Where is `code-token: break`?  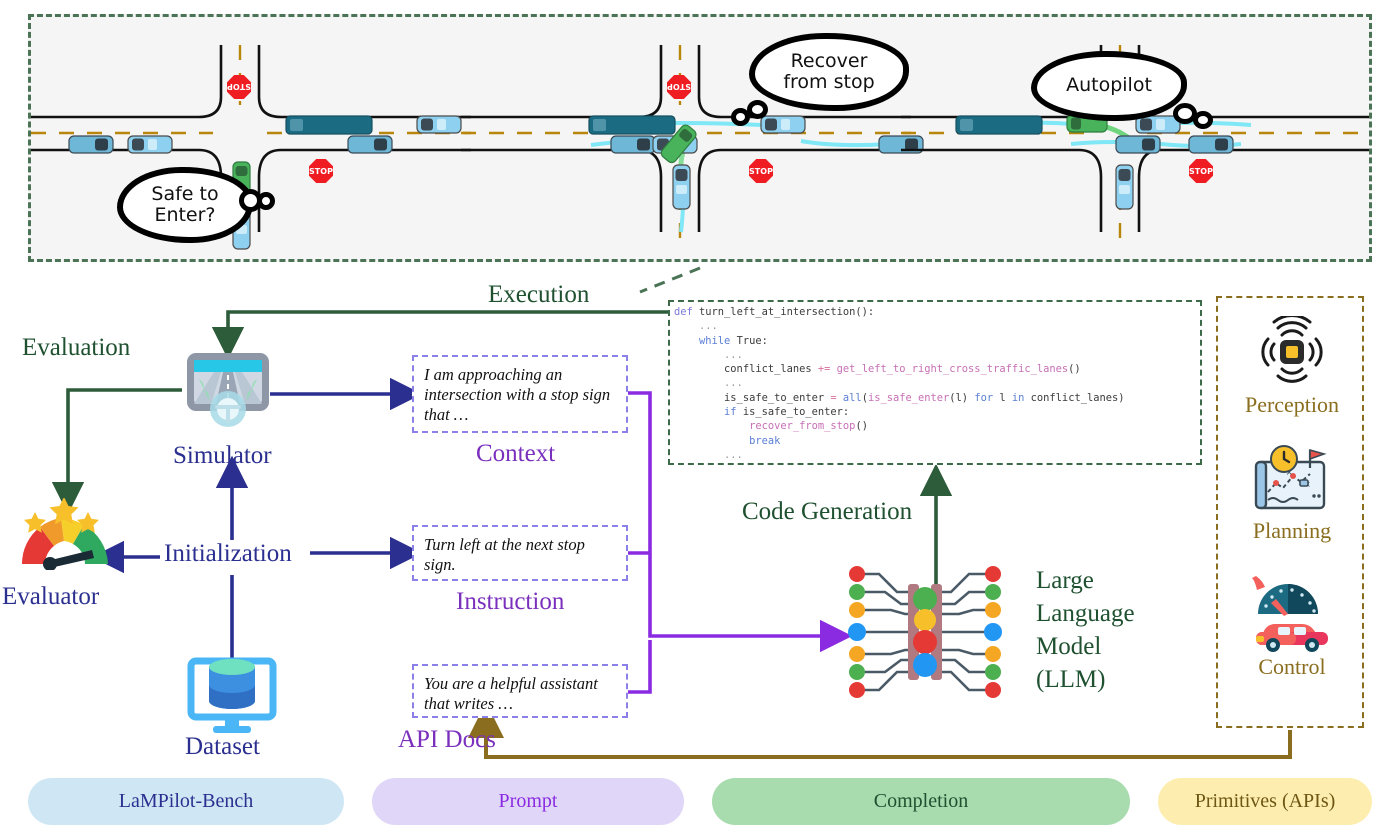
code-token: break is located at coordinates (765, 440).